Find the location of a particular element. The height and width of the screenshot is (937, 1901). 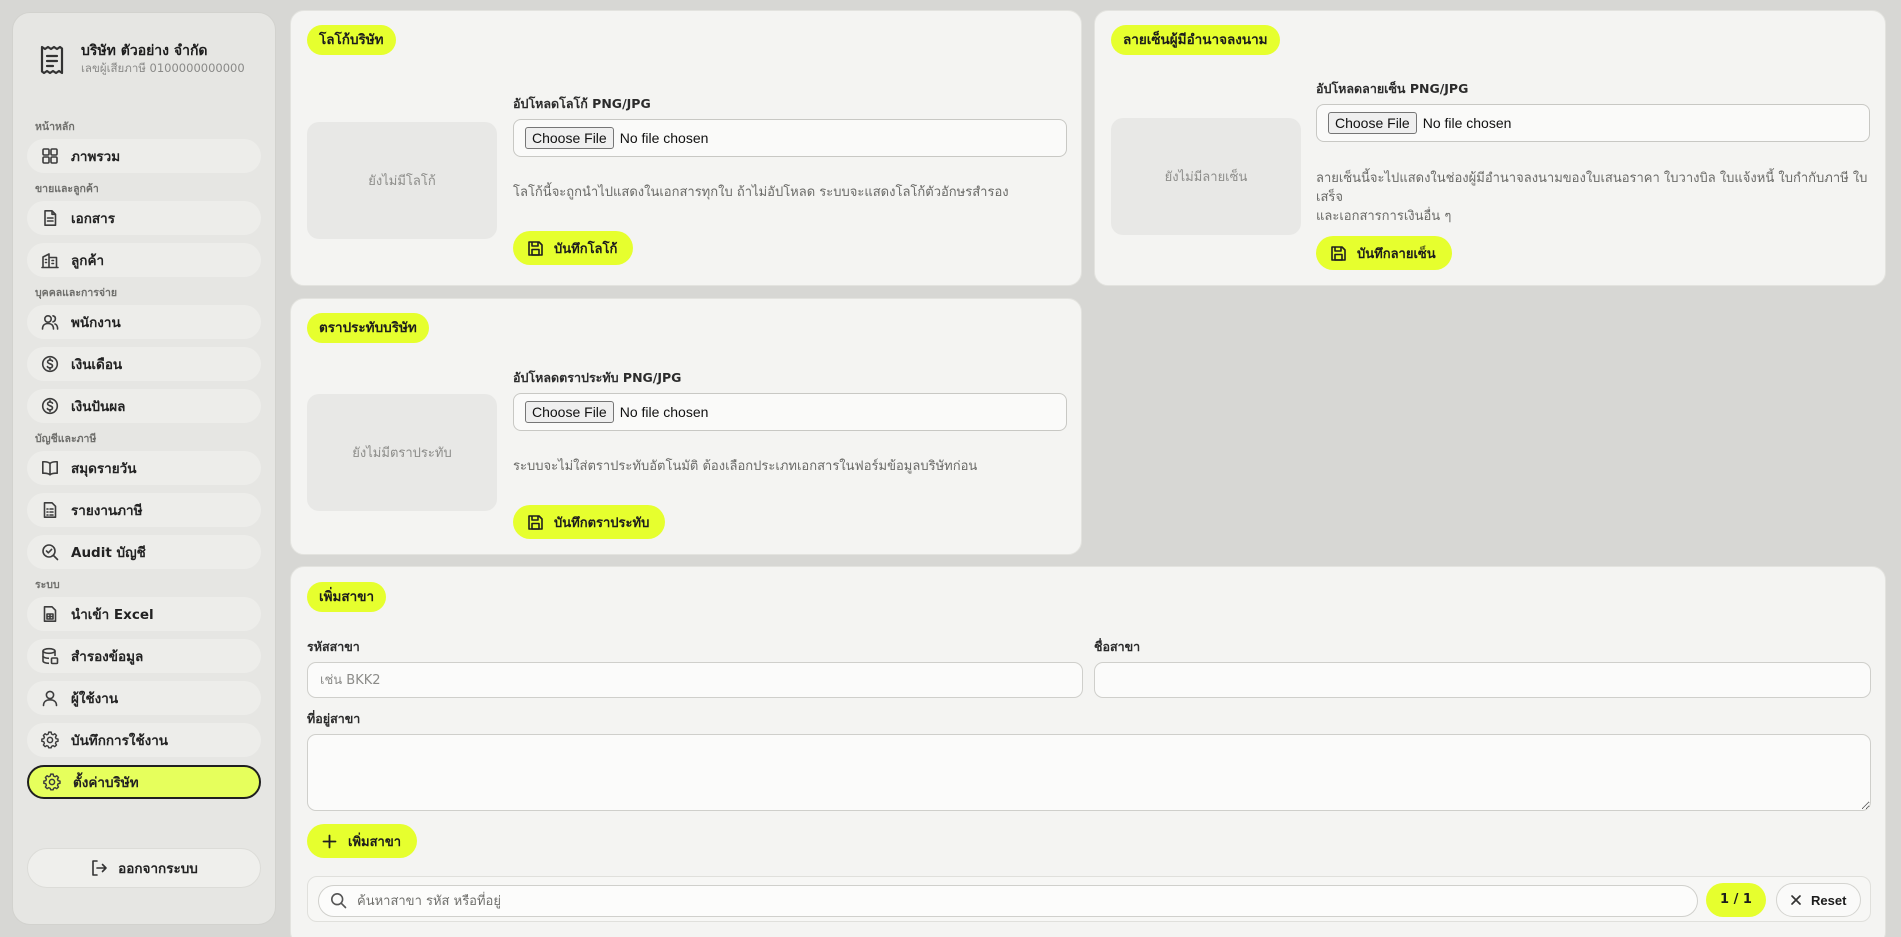

branch-address-input is located at coordinates (1089, 772).